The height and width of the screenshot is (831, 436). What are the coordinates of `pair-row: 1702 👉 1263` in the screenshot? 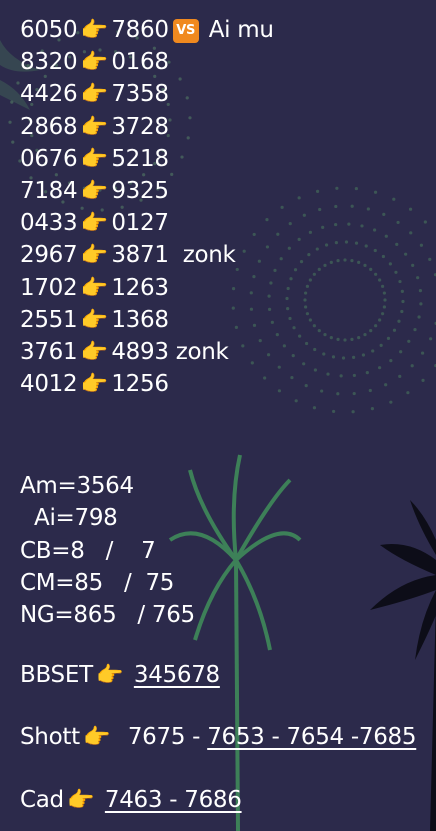 It's located at (225, 288).